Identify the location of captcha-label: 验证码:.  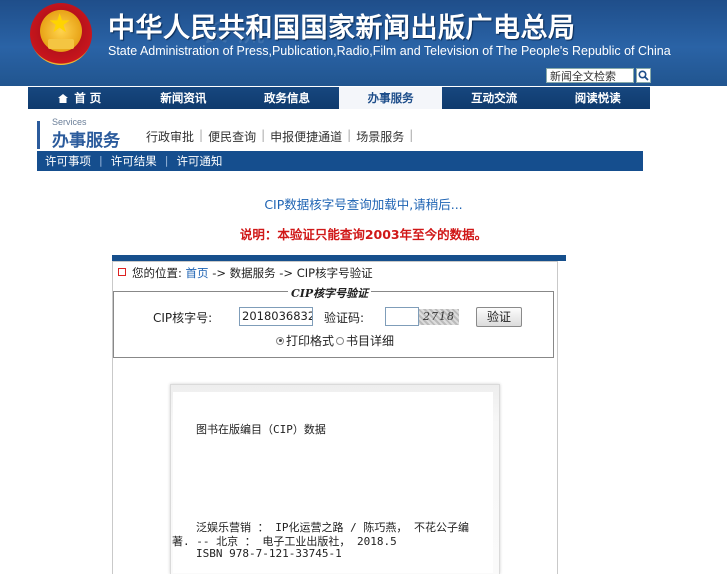
(344, 318).